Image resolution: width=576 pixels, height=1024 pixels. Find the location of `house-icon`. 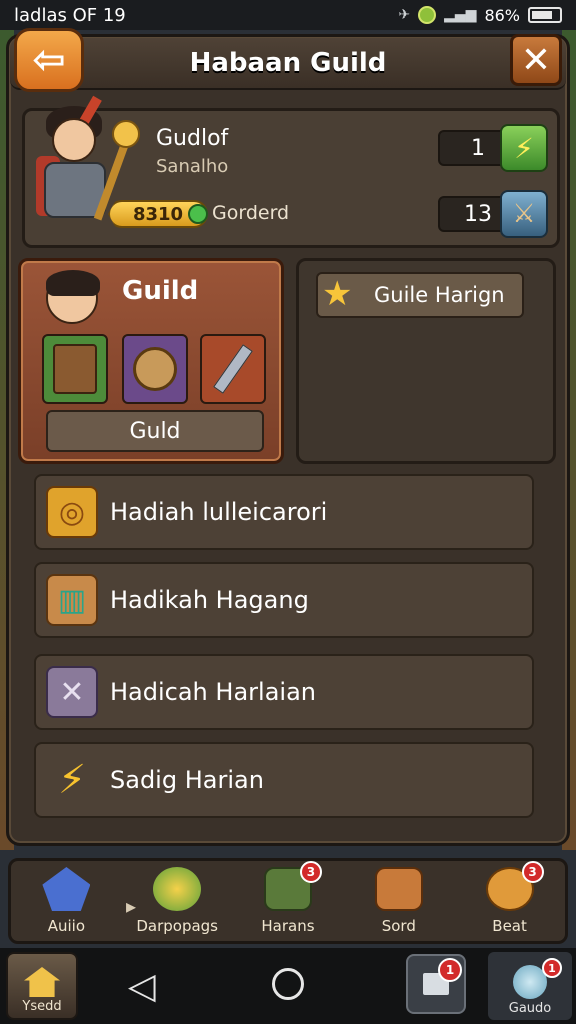

house-icon is located at coordinates (42, 982).